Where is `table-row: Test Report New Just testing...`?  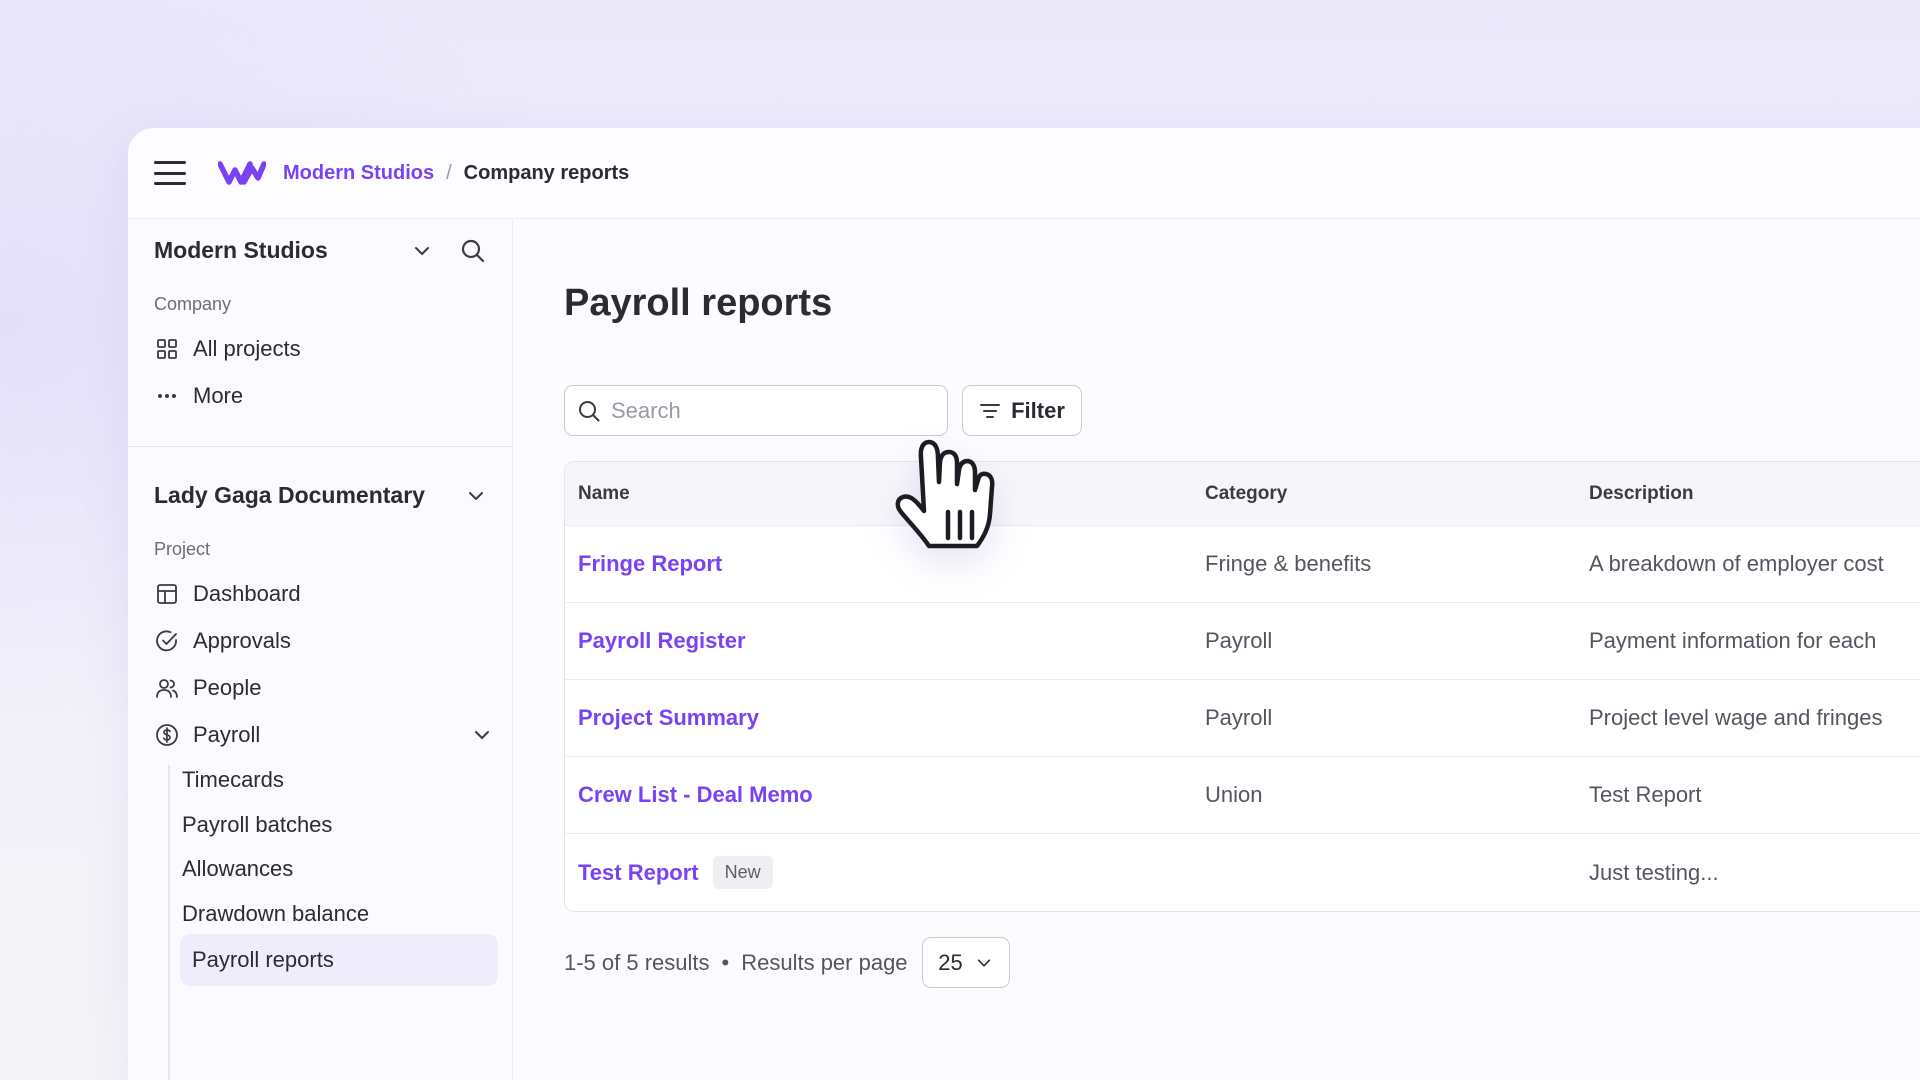 table-row: Test Report New Just testing... is located at coordinates (1242, 872).